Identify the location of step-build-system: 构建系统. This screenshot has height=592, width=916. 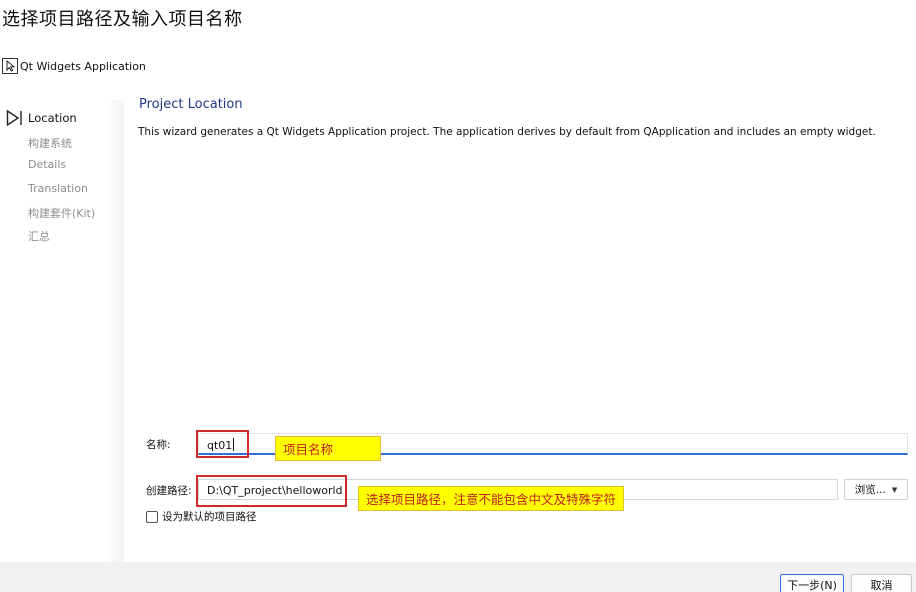
(50, 143).